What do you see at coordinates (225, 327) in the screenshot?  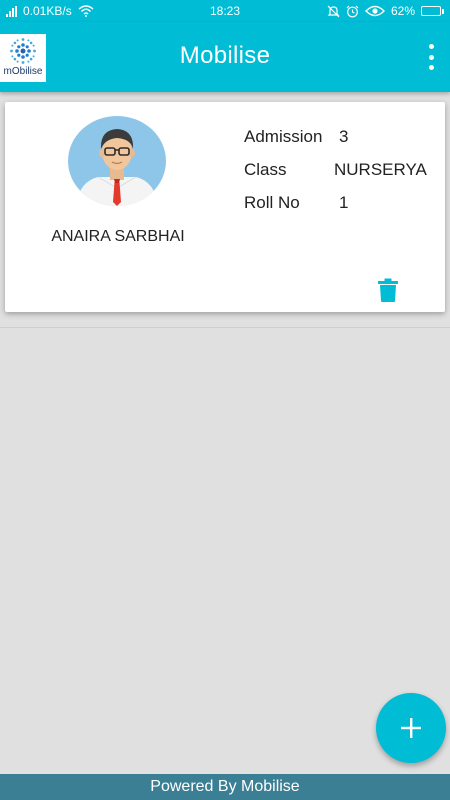 I see `list-divider` at bounding box center [225, 327].